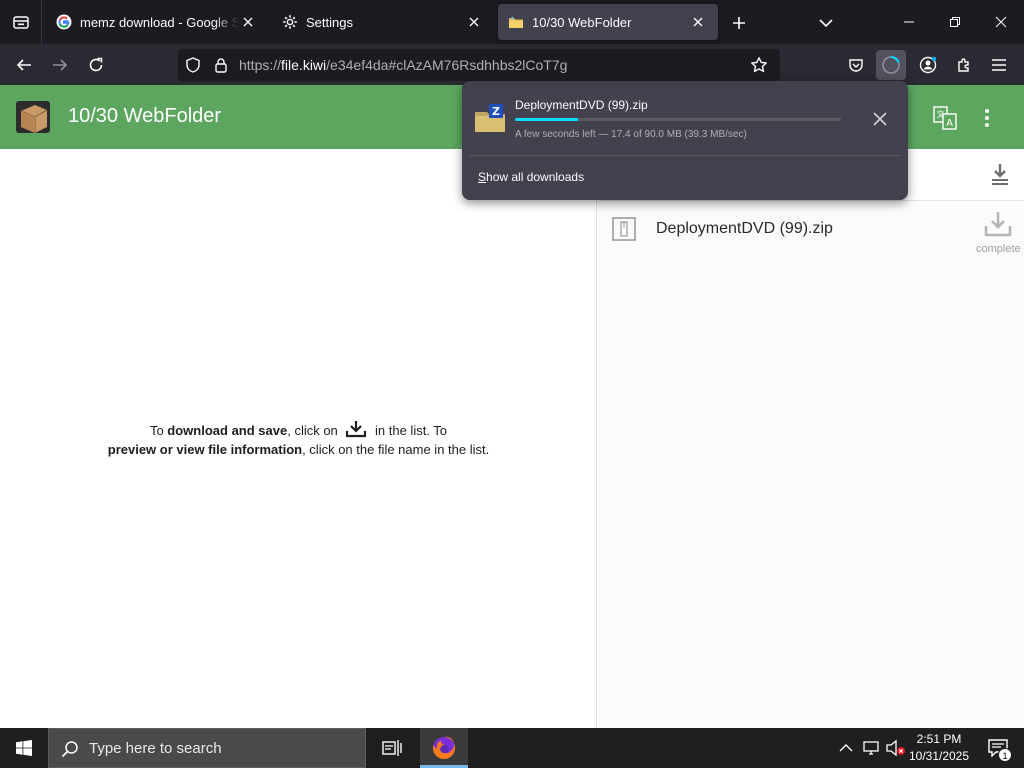 The width and height of the screenshot is (1024, 768). I want to click on hamburger-menu-icon, so click(999, 65).